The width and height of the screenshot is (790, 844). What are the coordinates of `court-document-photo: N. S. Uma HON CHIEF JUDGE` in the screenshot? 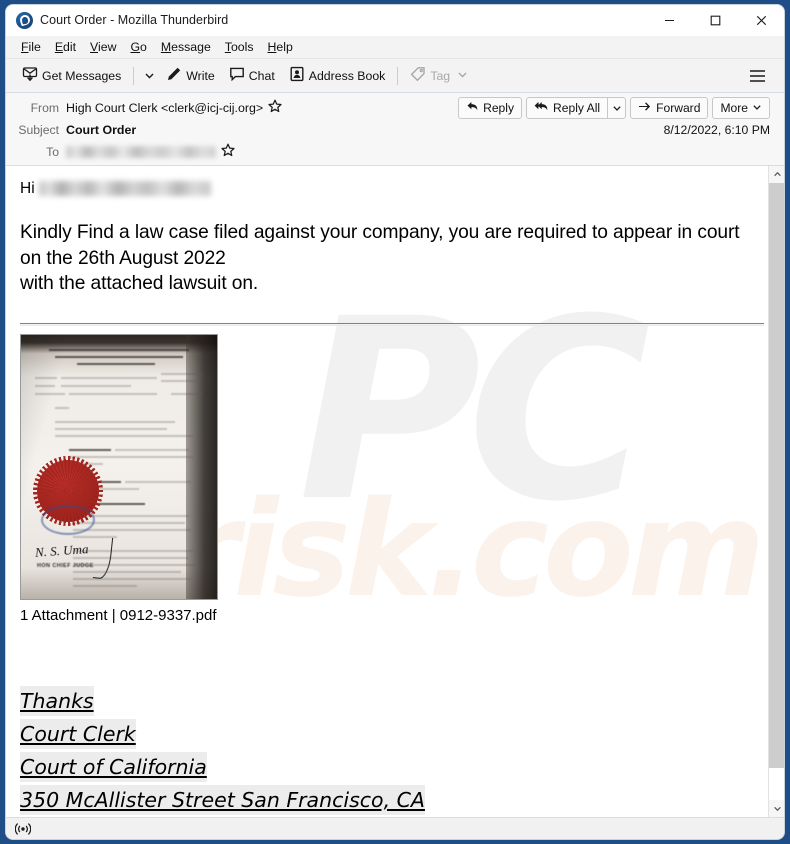 It's located at (119, 466).